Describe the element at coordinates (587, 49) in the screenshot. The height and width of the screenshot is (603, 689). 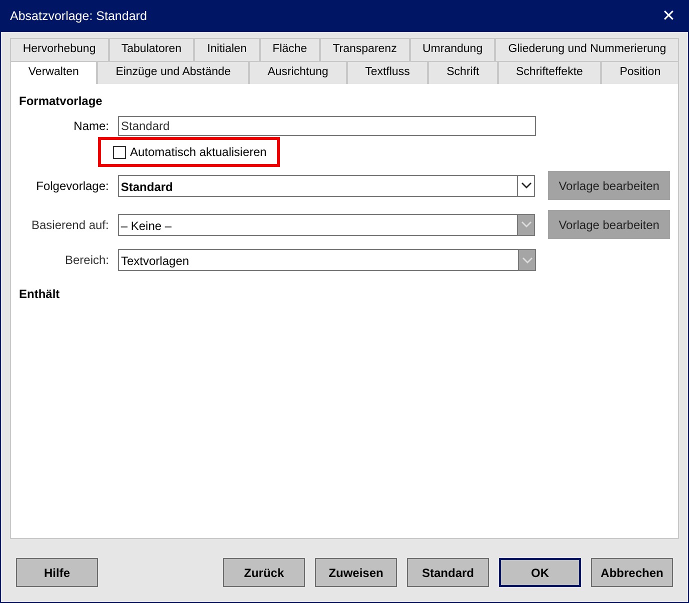
I see `tab: Gliederung und Nummerierung` at that location.